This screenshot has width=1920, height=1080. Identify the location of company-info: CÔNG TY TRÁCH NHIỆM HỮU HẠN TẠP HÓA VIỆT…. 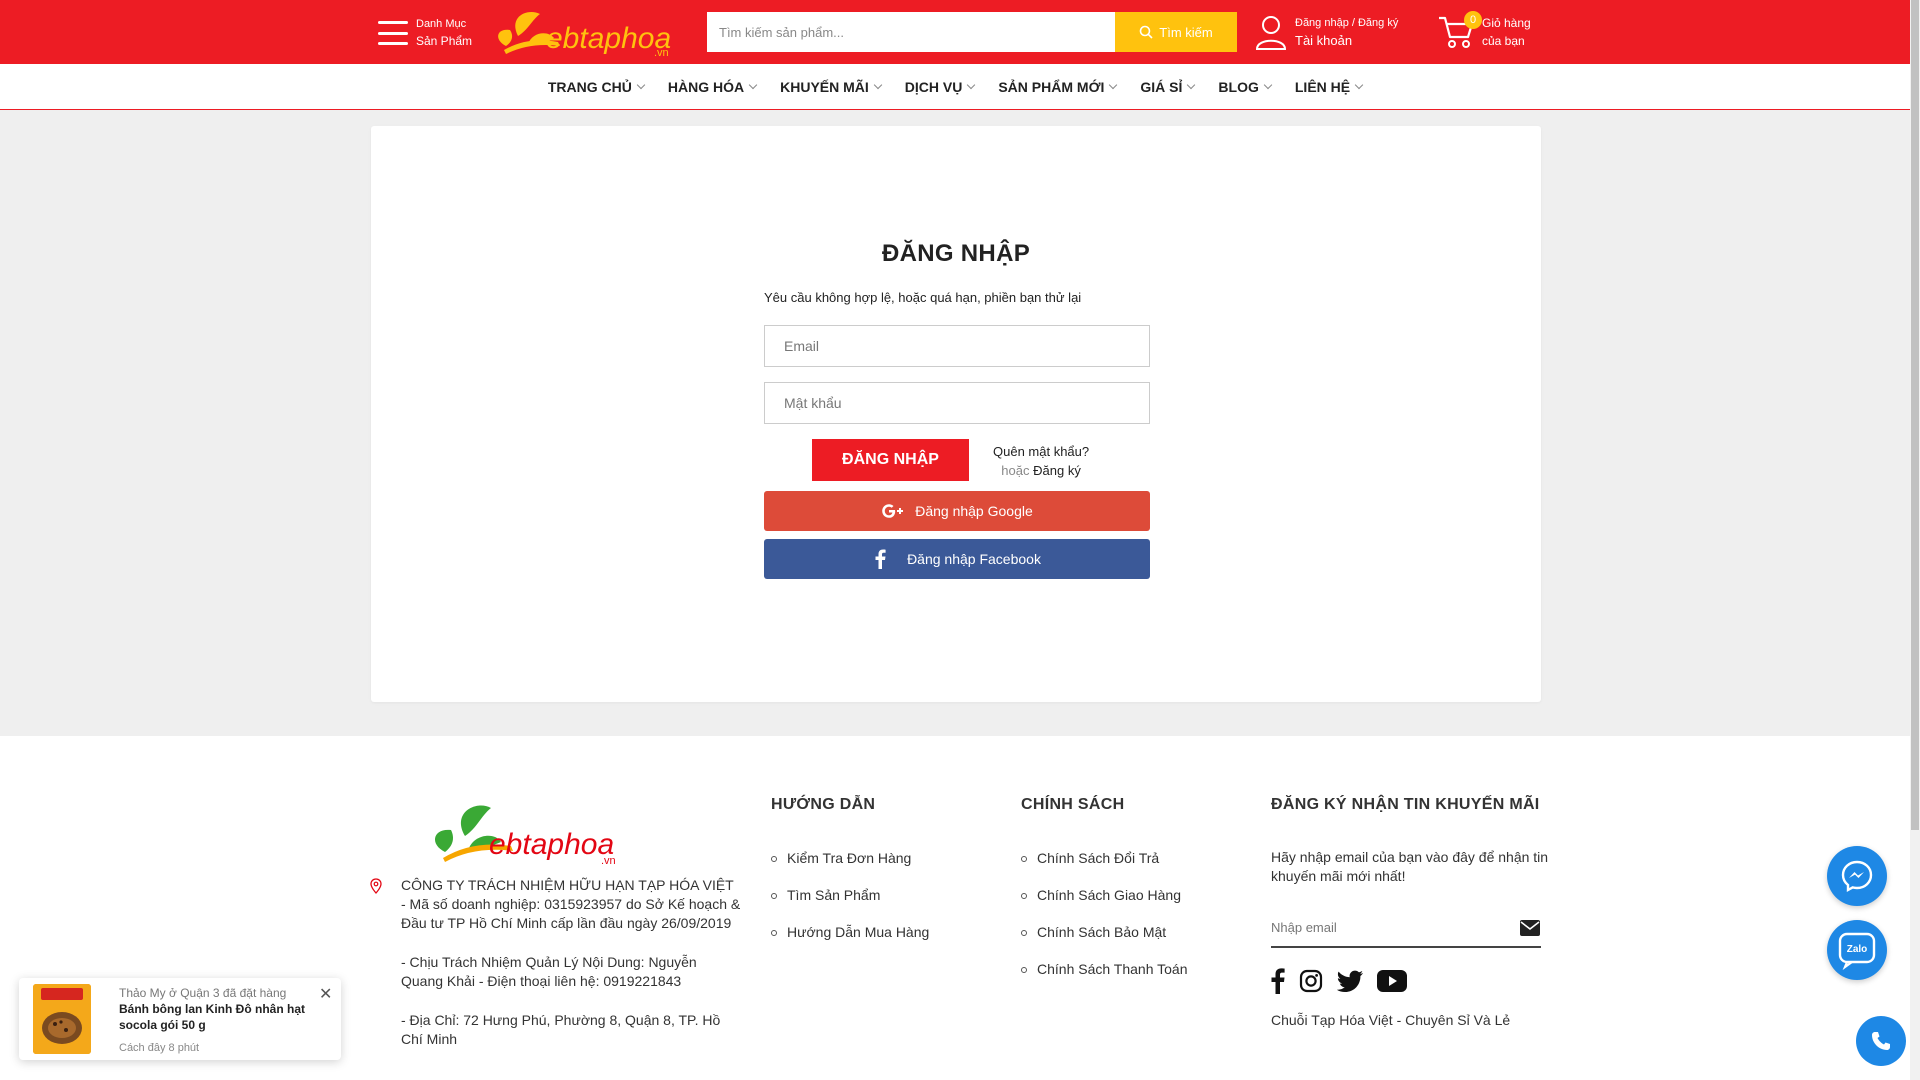
(555, 972).